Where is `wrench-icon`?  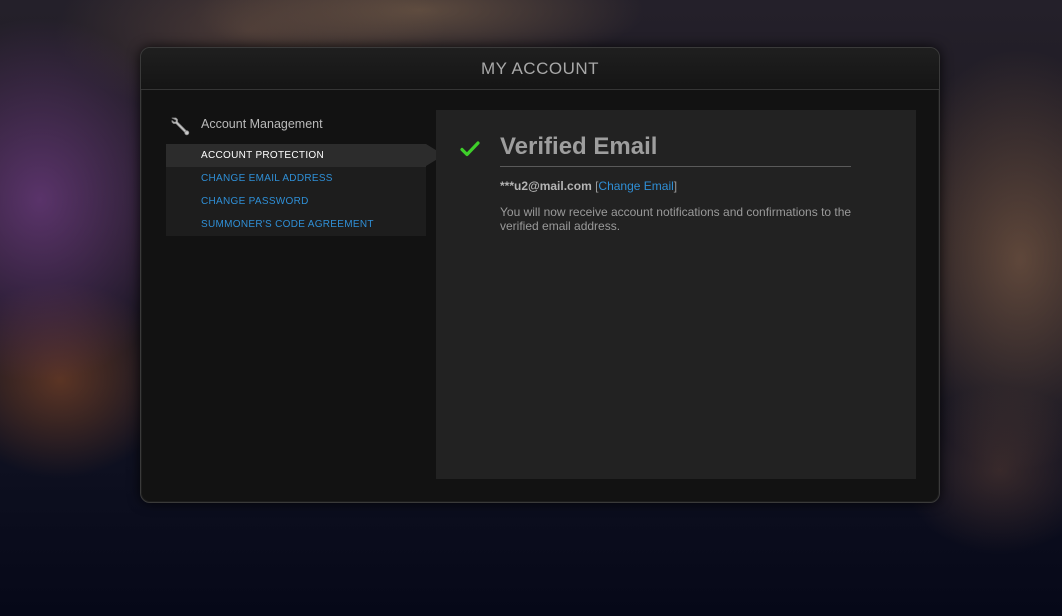 wrench-icon is located at coordinates (180, 126).